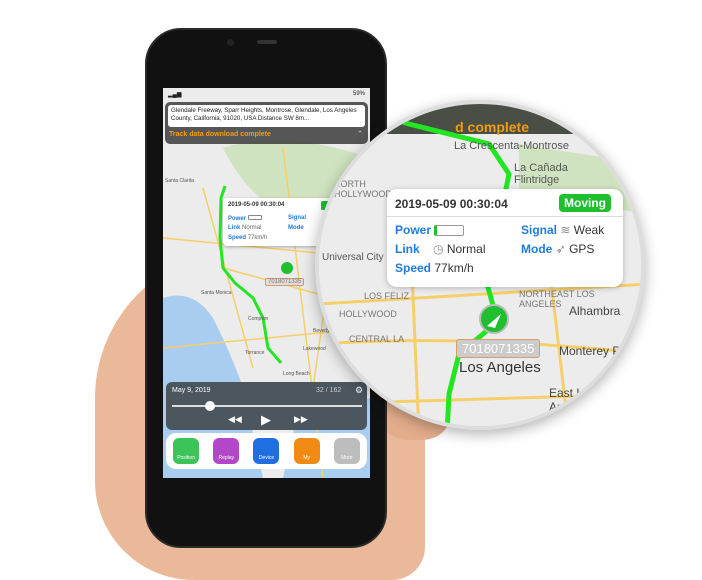 The width and height of the screenshot is (702, 580). I want to click on nav-my: My, so click(306, 451).